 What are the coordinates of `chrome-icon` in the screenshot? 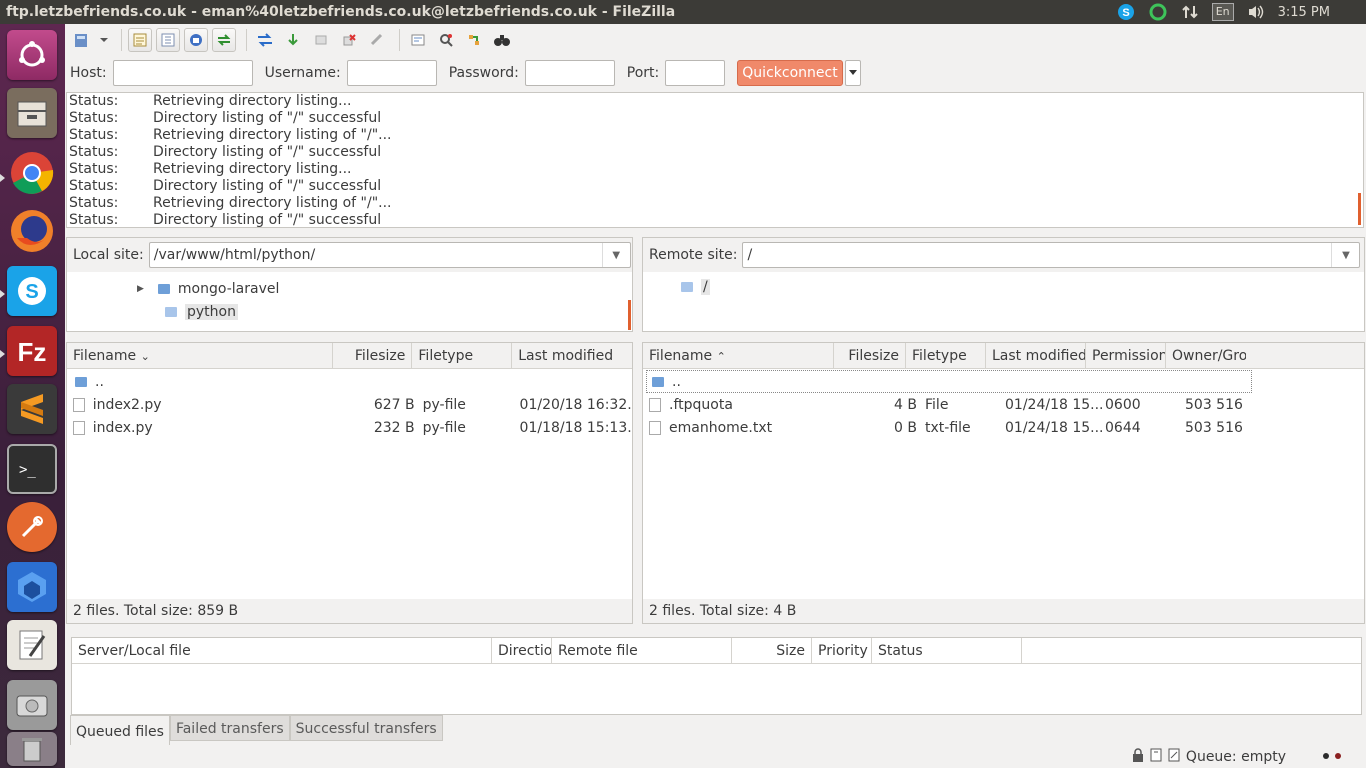 It's located at (32, 173).